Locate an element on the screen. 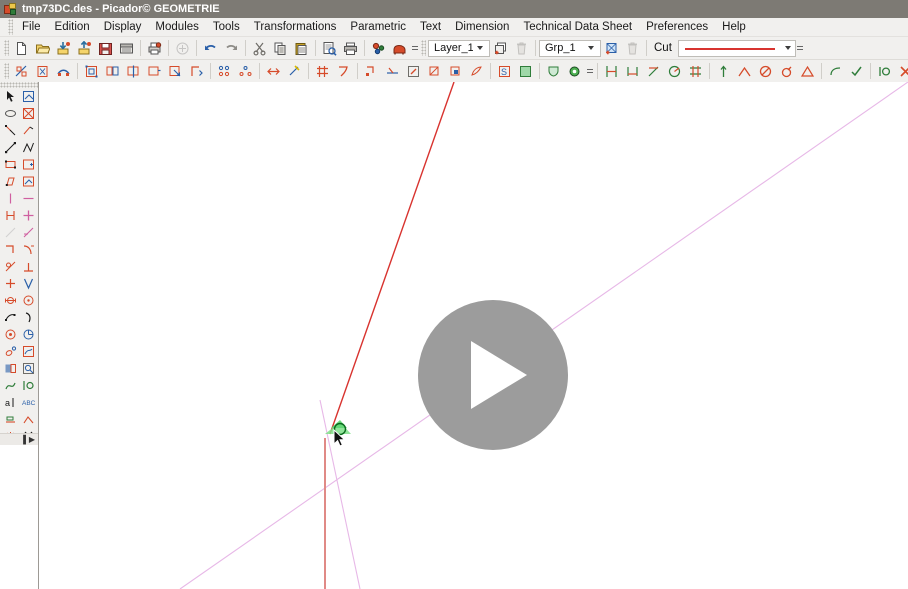 This screenshot has height=589, width=908. dim-radial-icon is located at coordinates (674, 71).